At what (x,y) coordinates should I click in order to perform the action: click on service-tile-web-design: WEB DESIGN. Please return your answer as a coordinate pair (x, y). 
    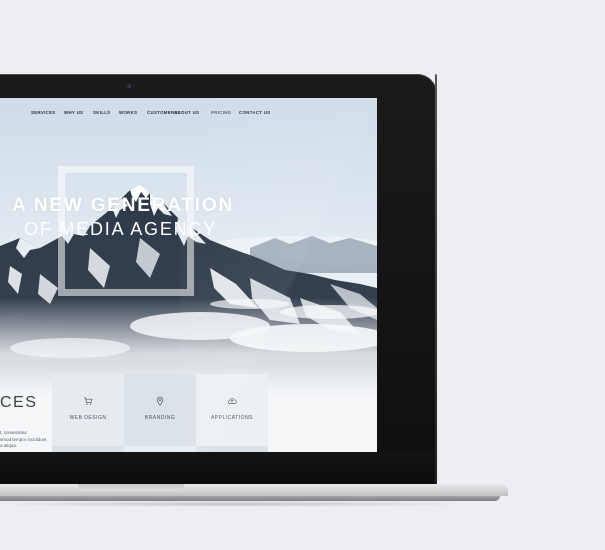
    Looking at the image, I should click on (88, 410).